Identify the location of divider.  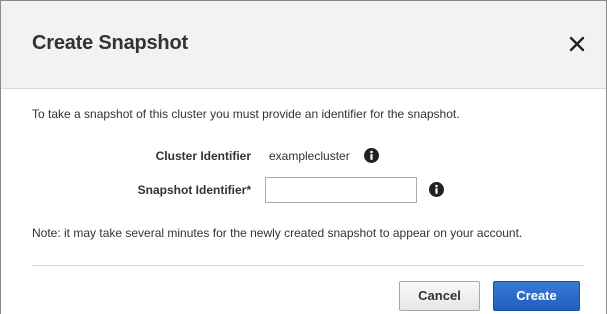
(308, 265).